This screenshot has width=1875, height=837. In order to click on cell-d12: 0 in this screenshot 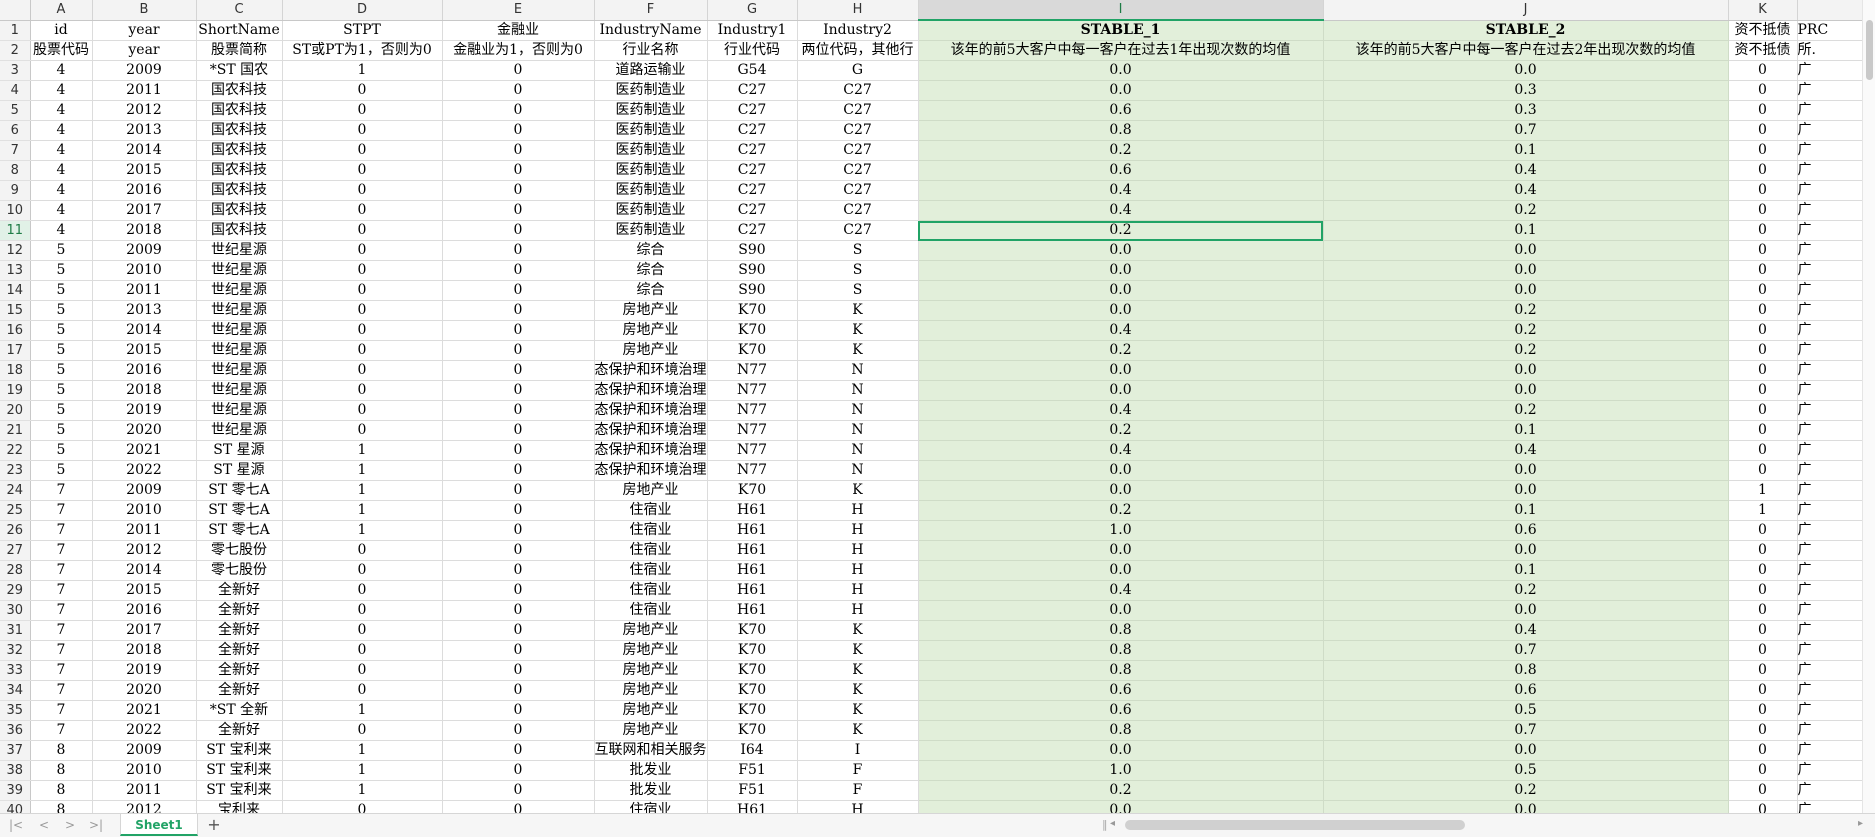, I will do `click(362, 250)`.